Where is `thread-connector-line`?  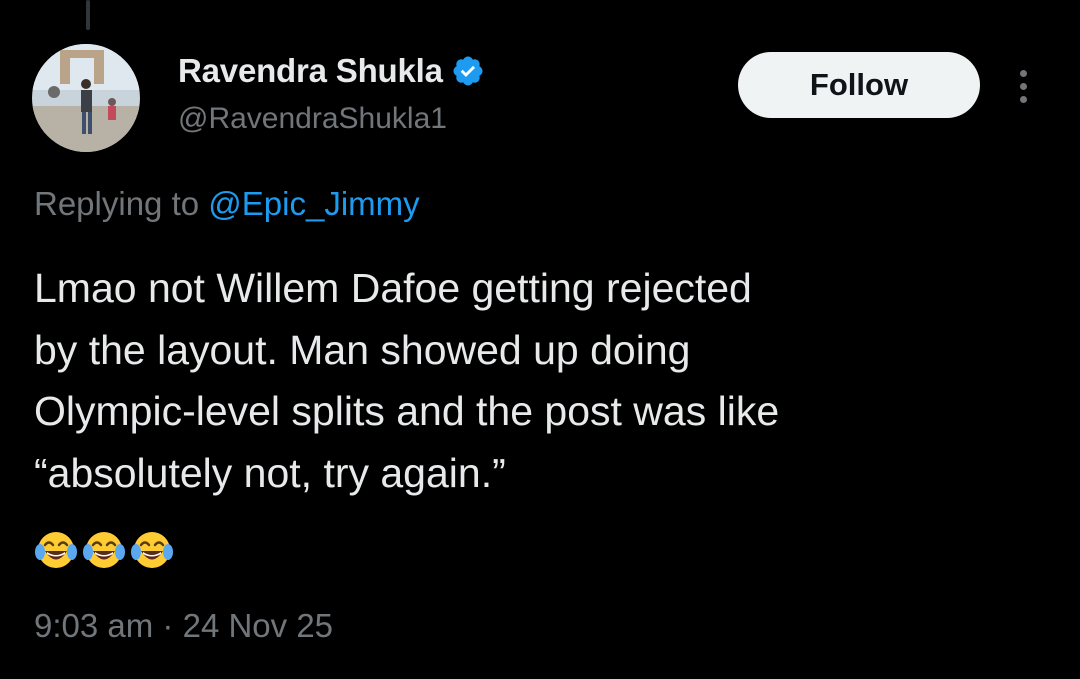 thread-connector-line is located at coordinates (88, 15).